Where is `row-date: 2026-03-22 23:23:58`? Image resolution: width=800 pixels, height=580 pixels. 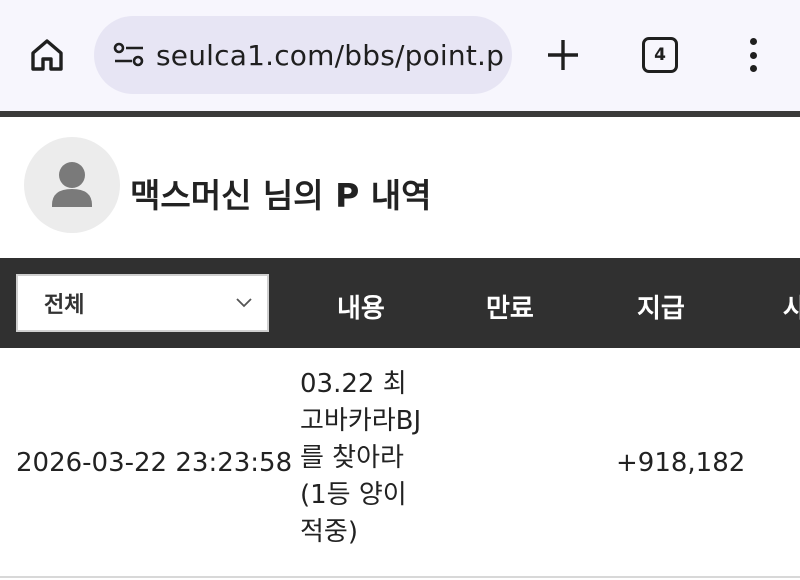 row-date: 2026-03-22 23:23:58 is located at coordinates (154, 463).